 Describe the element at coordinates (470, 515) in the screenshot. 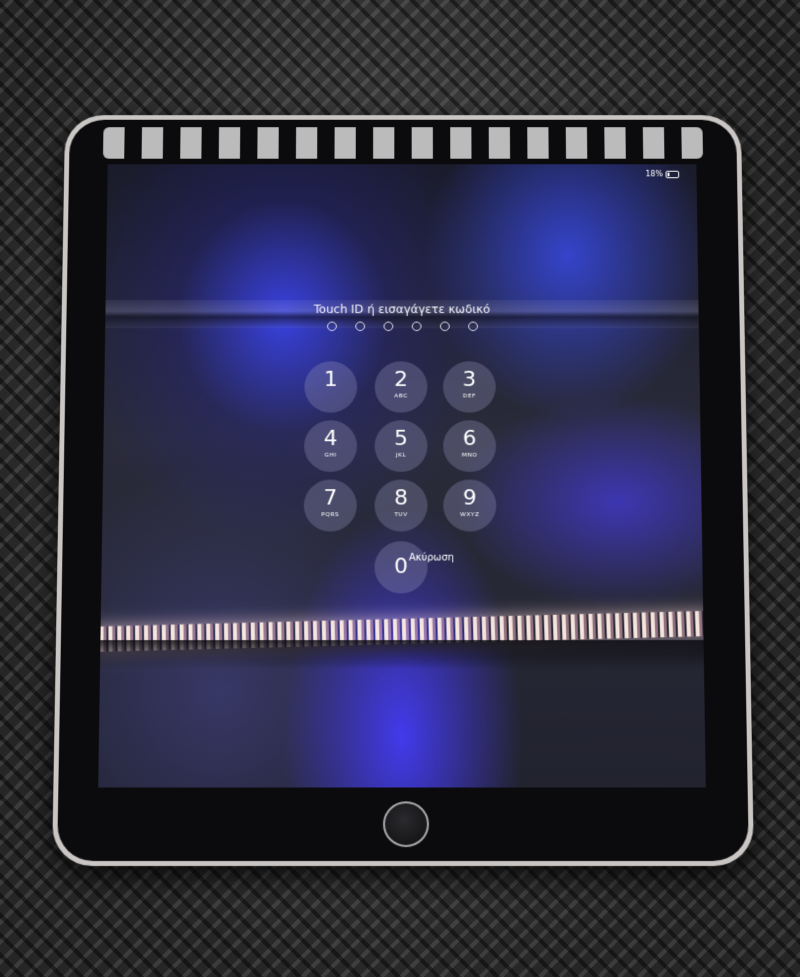

I see `key-letters: WXYZ` at that location.